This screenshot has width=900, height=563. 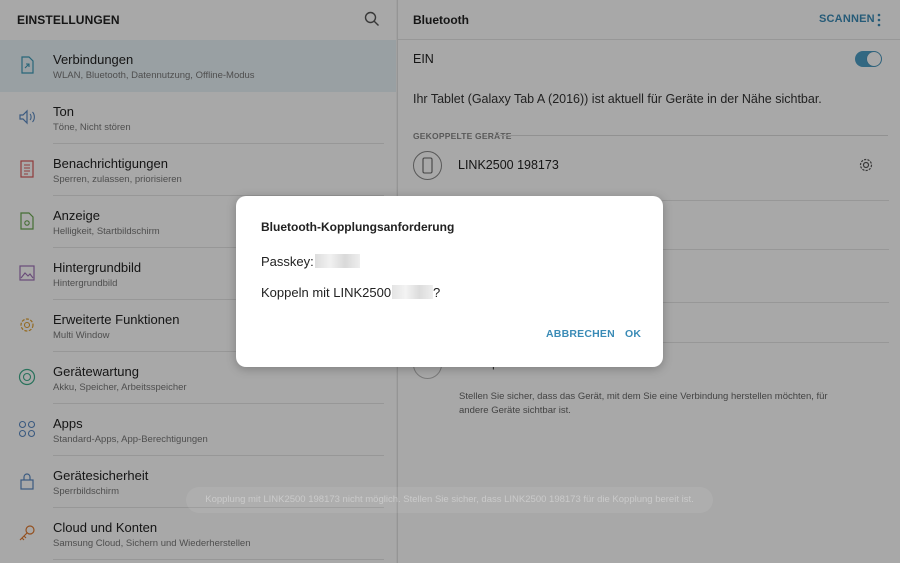 I want to click on dialog-title: Bluetooth-Kopplungsanforderung, so click(x=358, y=227).